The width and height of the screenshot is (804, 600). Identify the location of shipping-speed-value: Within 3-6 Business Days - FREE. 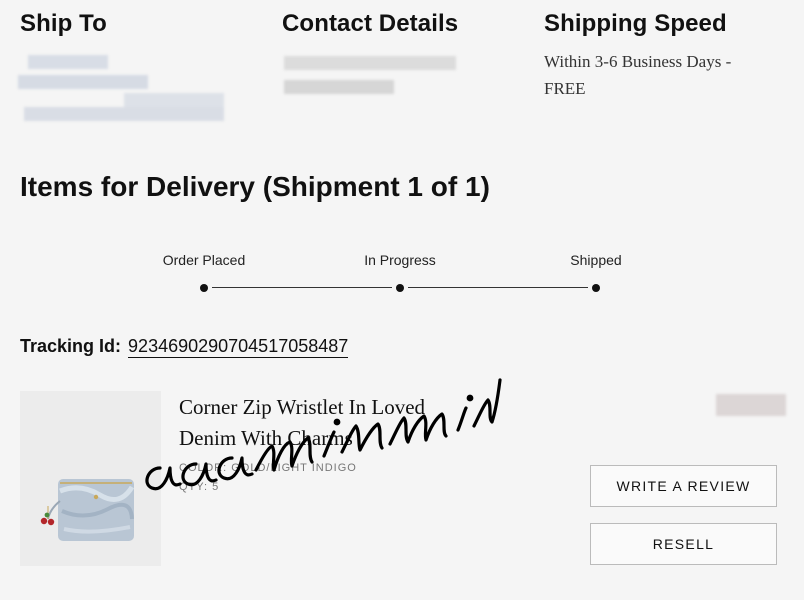
(638, 75).